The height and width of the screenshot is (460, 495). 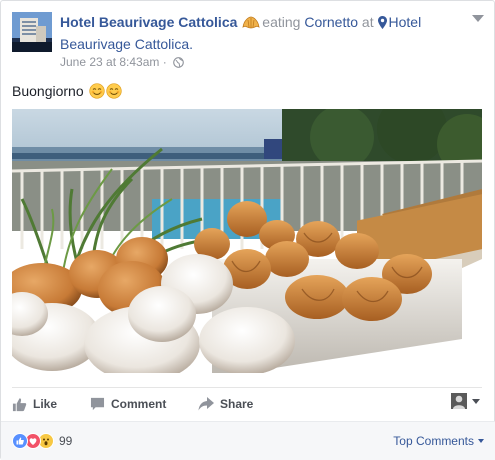 I want to click on post-message-text: Buongiorno, so click(x=48, y=91).